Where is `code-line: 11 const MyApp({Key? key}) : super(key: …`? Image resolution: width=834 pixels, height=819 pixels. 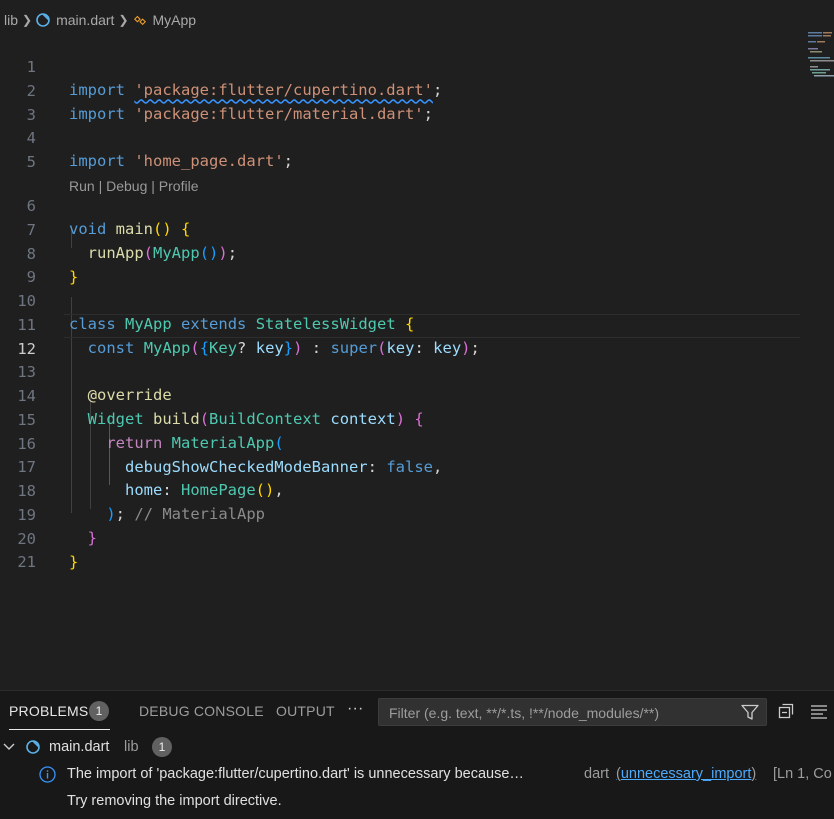
code-line: 11 const MyApp({Key? key}) : super(key: … is located at coordinates (417, 324).